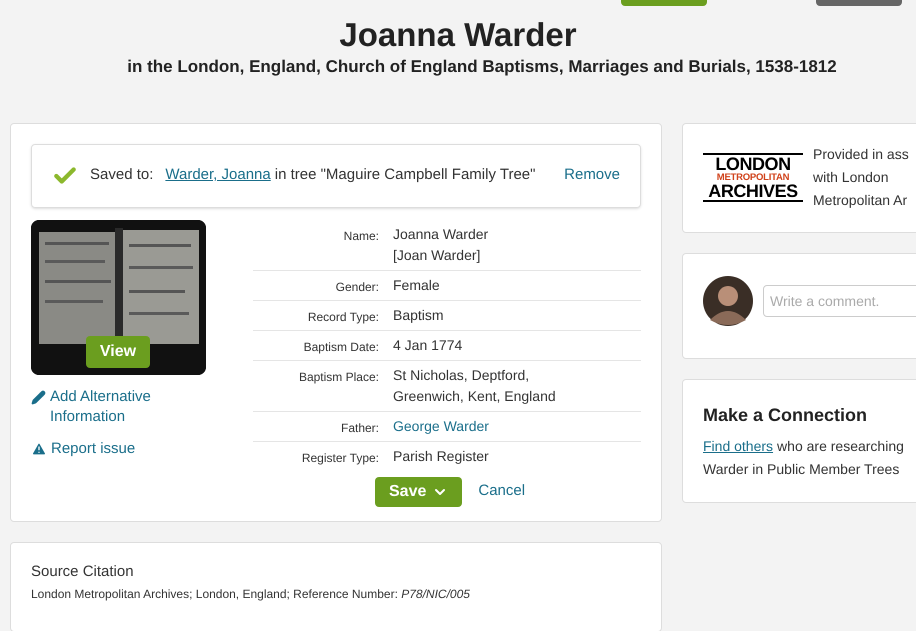 This screenshot has width=916, height=631. What do you see at coordinates (343, 317) in the screenshot?
I see `field-label: Record Type:` at bounding box center [343, 317].